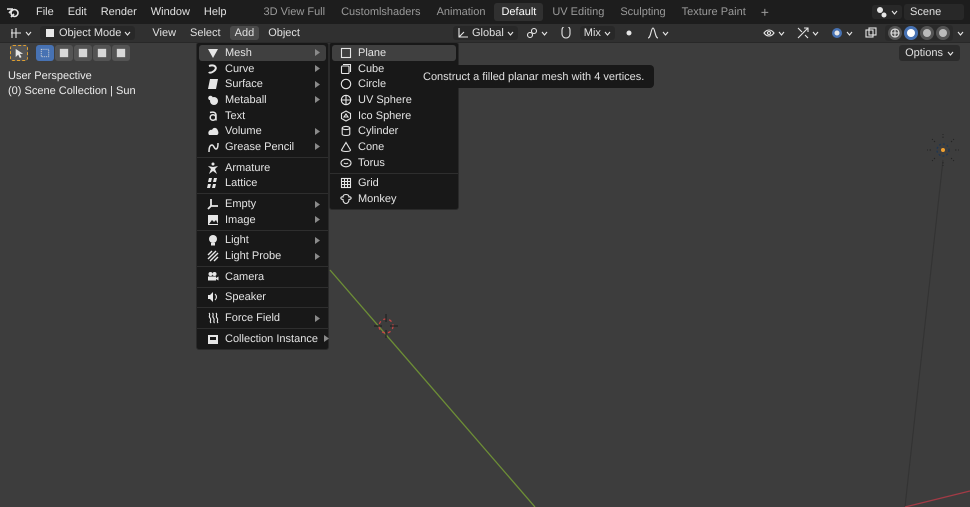  Describe the element at coordinates (262, 116) in the screenshot. I see `menu-item: Text` at that location.